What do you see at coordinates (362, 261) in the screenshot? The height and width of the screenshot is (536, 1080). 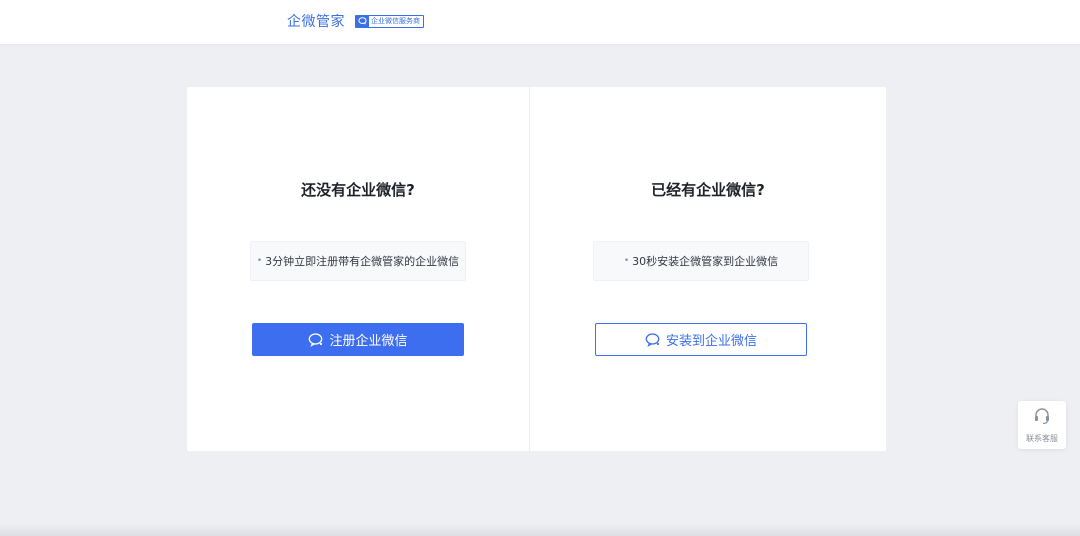 I see `register-tip-text: 3分钟立即注册带有企微管家的企业微信` at bounding box center [362, 261].